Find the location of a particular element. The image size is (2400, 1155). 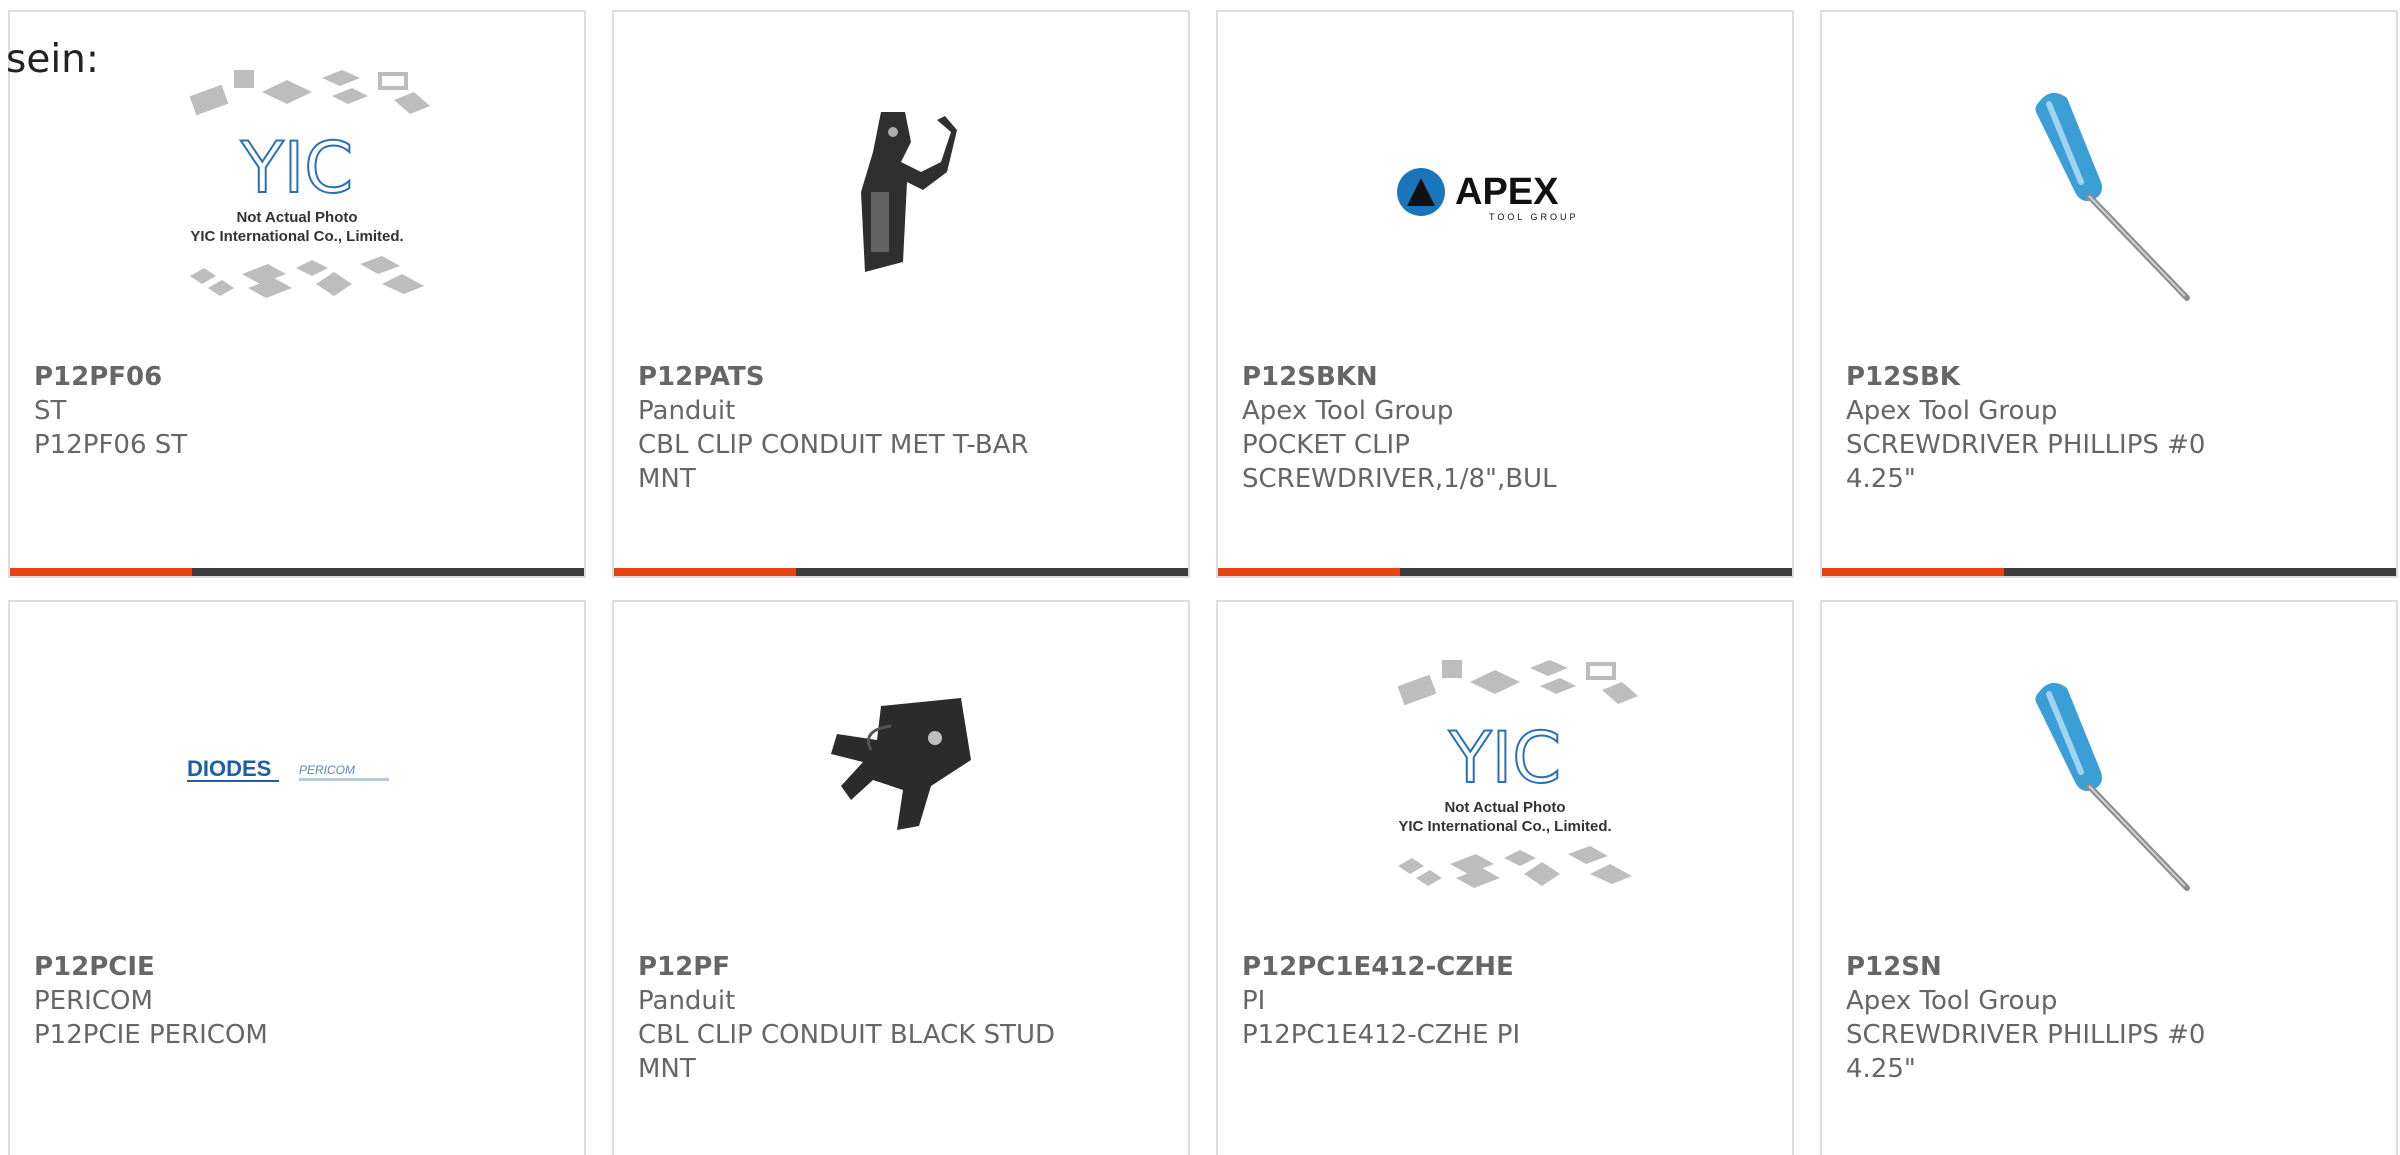

description: P12PC1E412-CZHE PI is located at coordinates (1381, 1035).